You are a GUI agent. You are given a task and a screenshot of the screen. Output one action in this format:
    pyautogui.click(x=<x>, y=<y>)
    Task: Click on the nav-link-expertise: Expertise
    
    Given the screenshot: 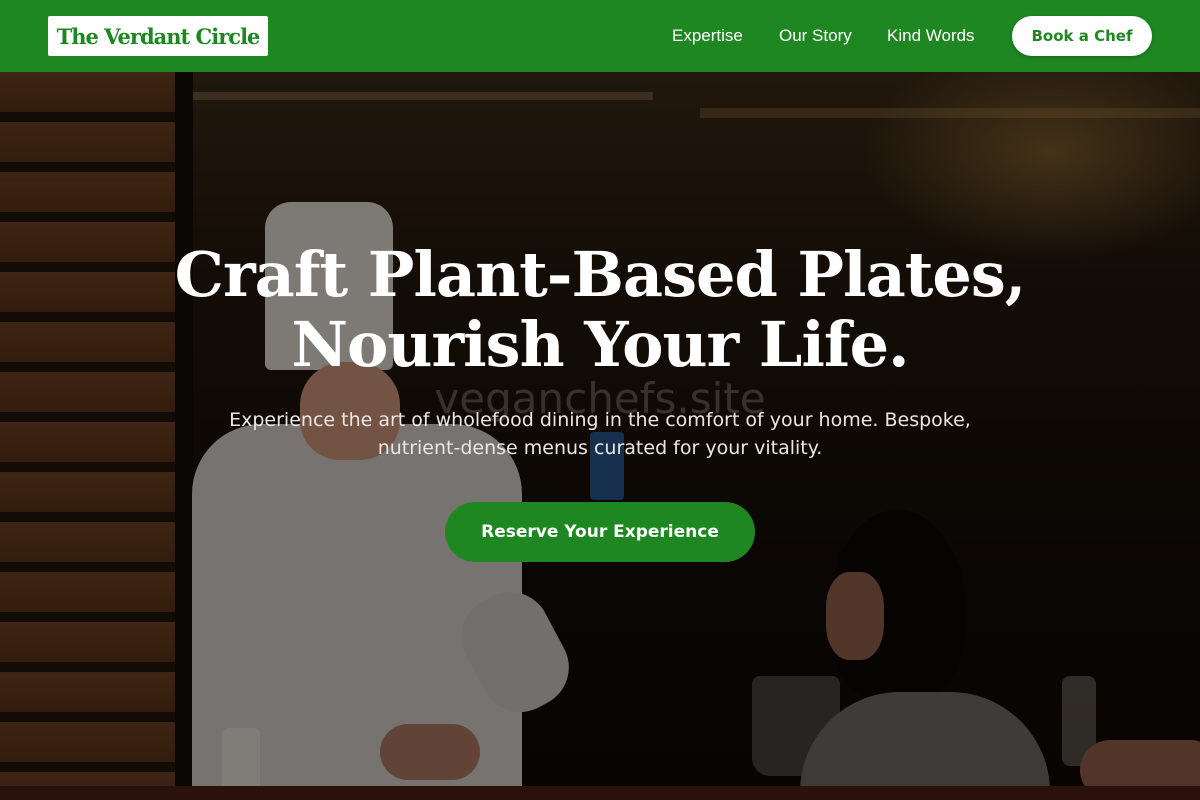 What is the action you would take?
    pyautogui.click(x=707, y=36)
    